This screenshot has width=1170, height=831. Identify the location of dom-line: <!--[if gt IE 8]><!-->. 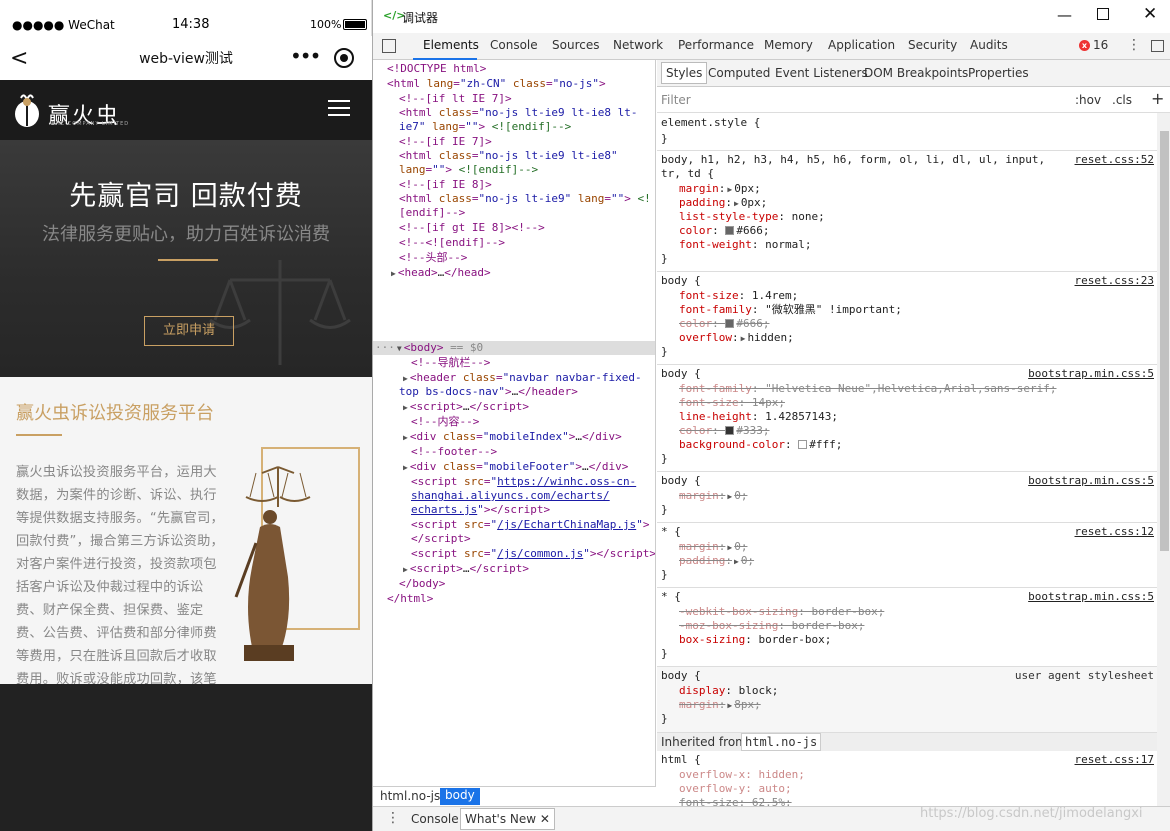
(472, 228).